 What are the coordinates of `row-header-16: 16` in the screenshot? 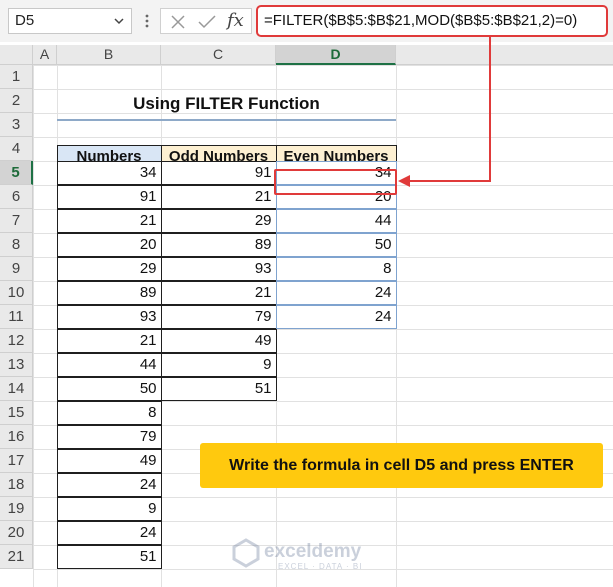 It's located at (16, 437).